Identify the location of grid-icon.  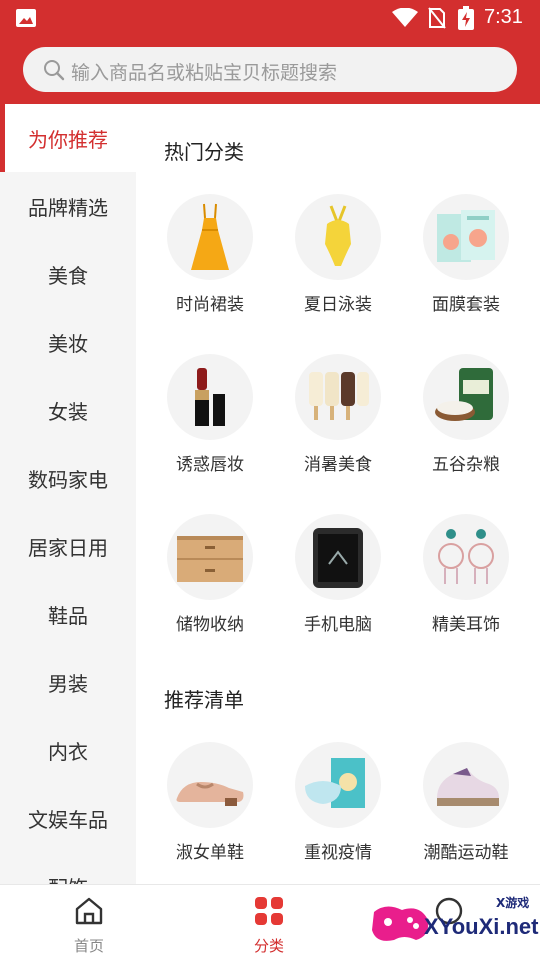
(269, 911).